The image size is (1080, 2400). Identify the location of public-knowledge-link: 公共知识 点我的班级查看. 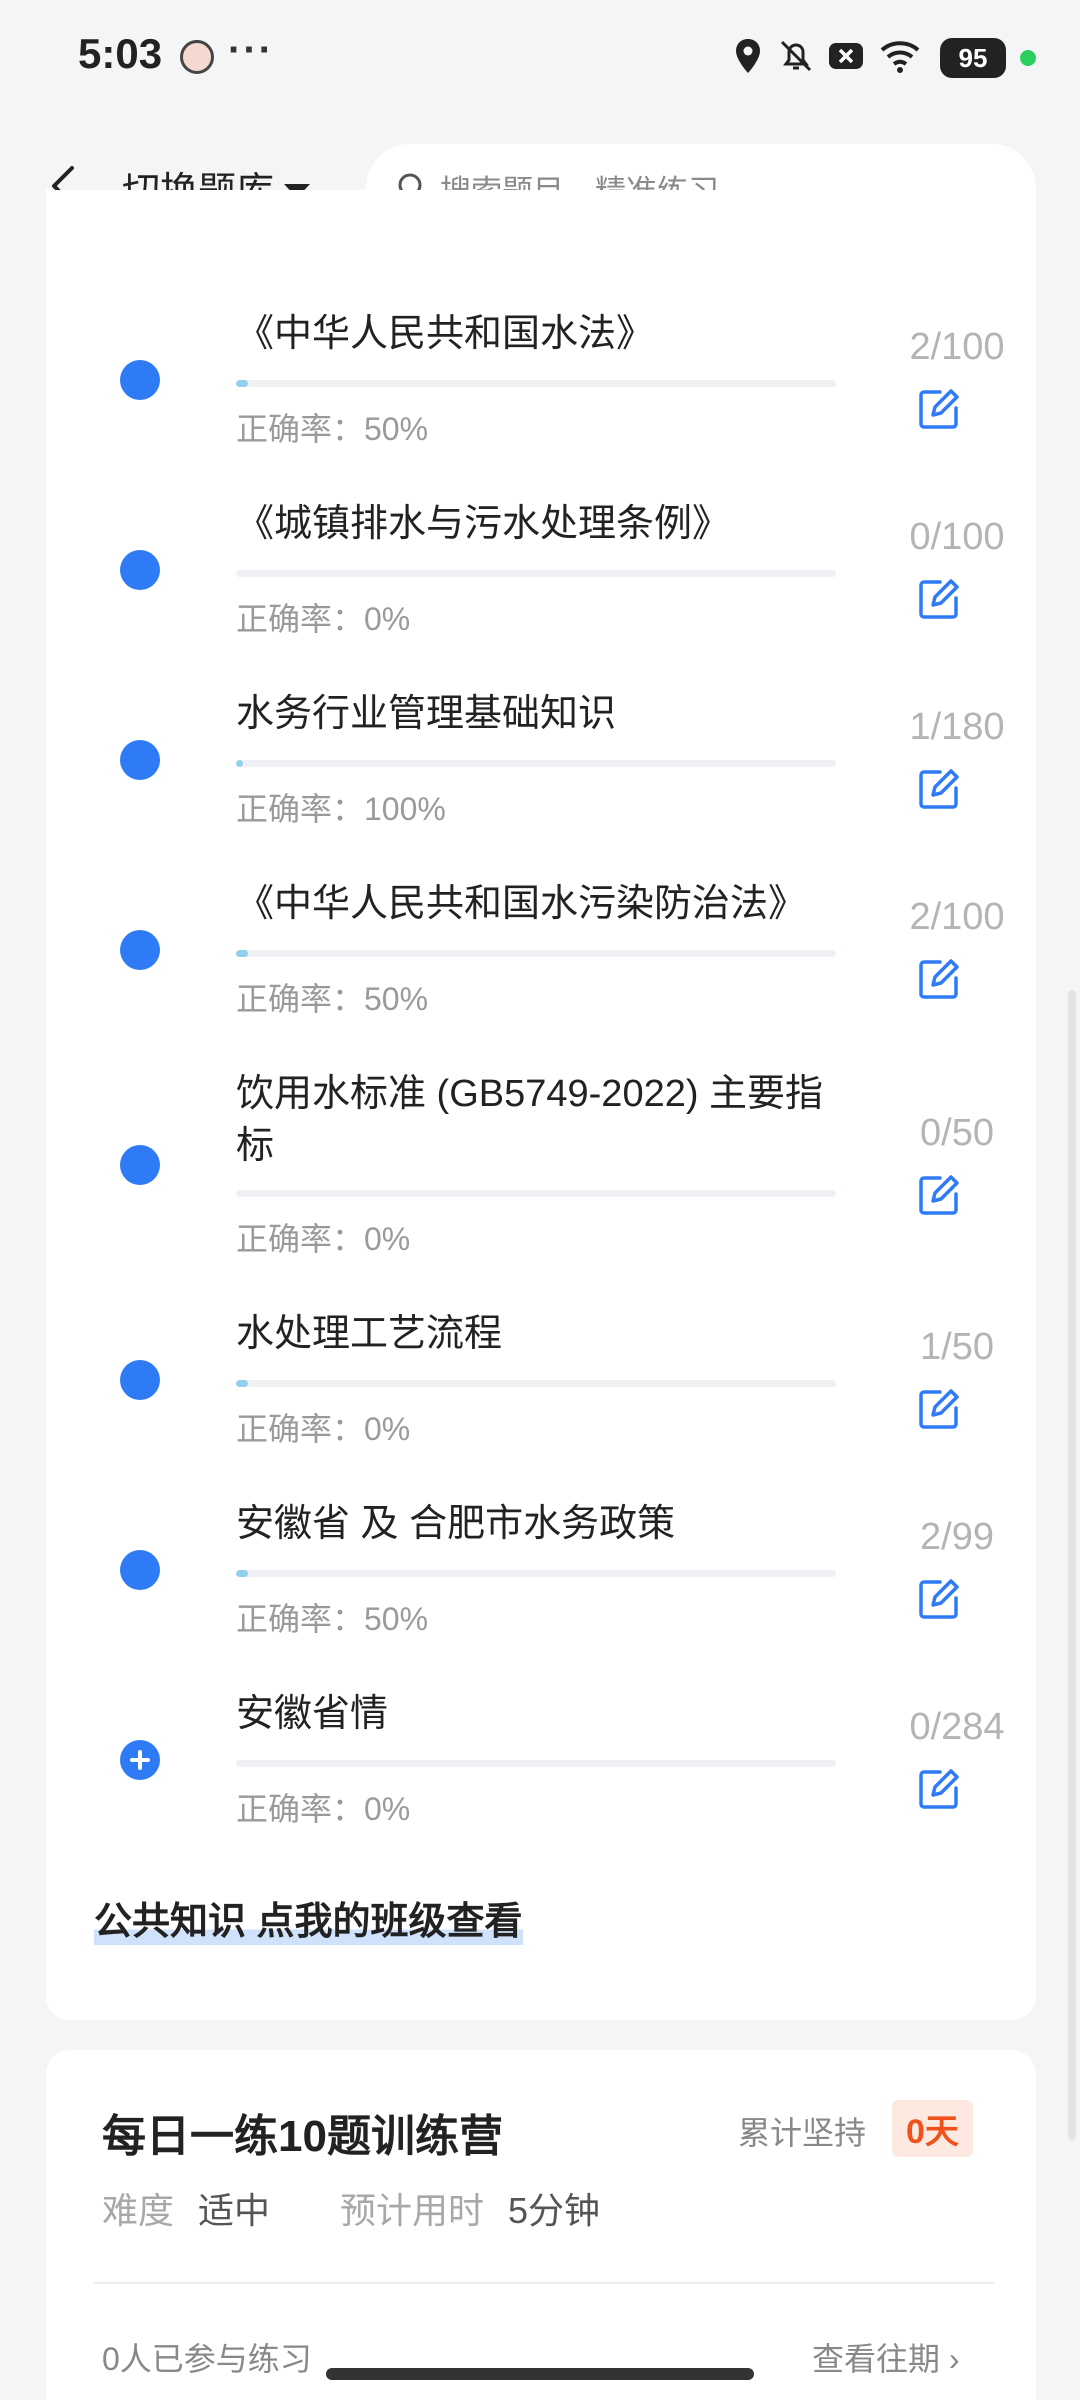
(308, 1917).